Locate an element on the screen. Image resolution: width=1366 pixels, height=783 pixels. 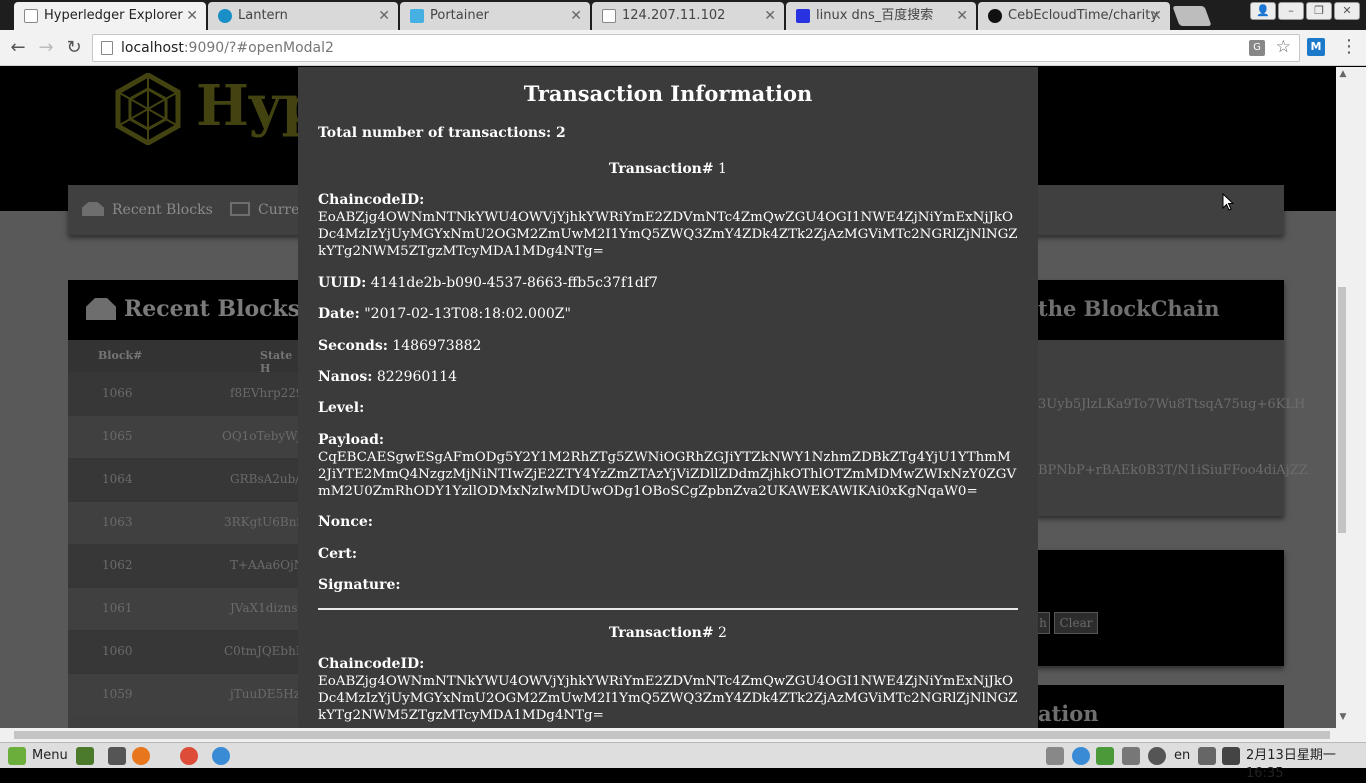
address-bar: localhost:9090/?#openModal2 G ☆ is located at coordinates (696, 48).